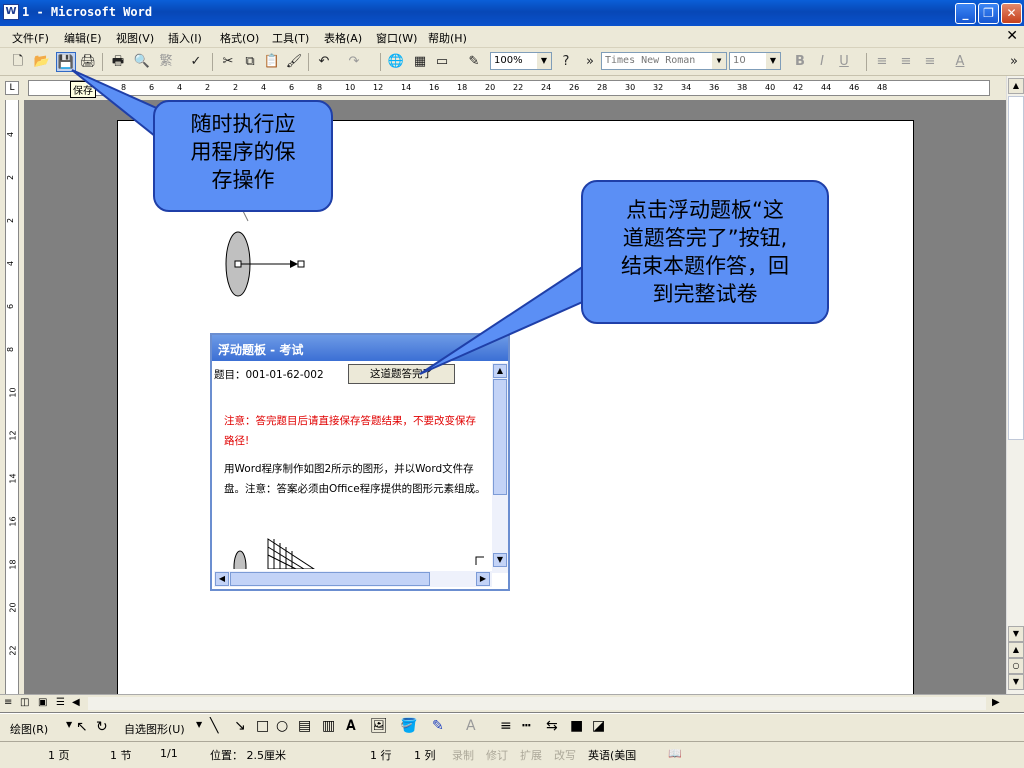 The image size is (1024, 768). Describe the element at coordinates (243, 152) in the screenshot. I see `save-callout-line-2: 用程序的保` at that location.